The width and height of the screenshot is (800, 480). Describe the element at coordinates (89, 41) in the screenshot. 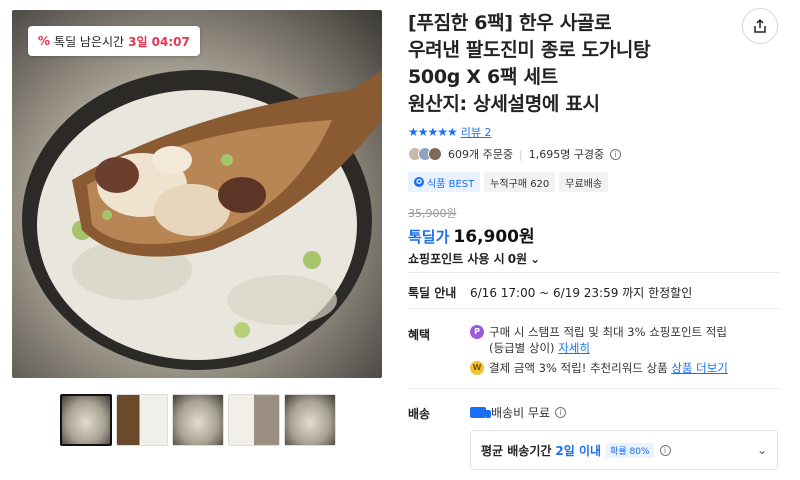

I see `timer-label: 톡딜 남은시간` at that location.